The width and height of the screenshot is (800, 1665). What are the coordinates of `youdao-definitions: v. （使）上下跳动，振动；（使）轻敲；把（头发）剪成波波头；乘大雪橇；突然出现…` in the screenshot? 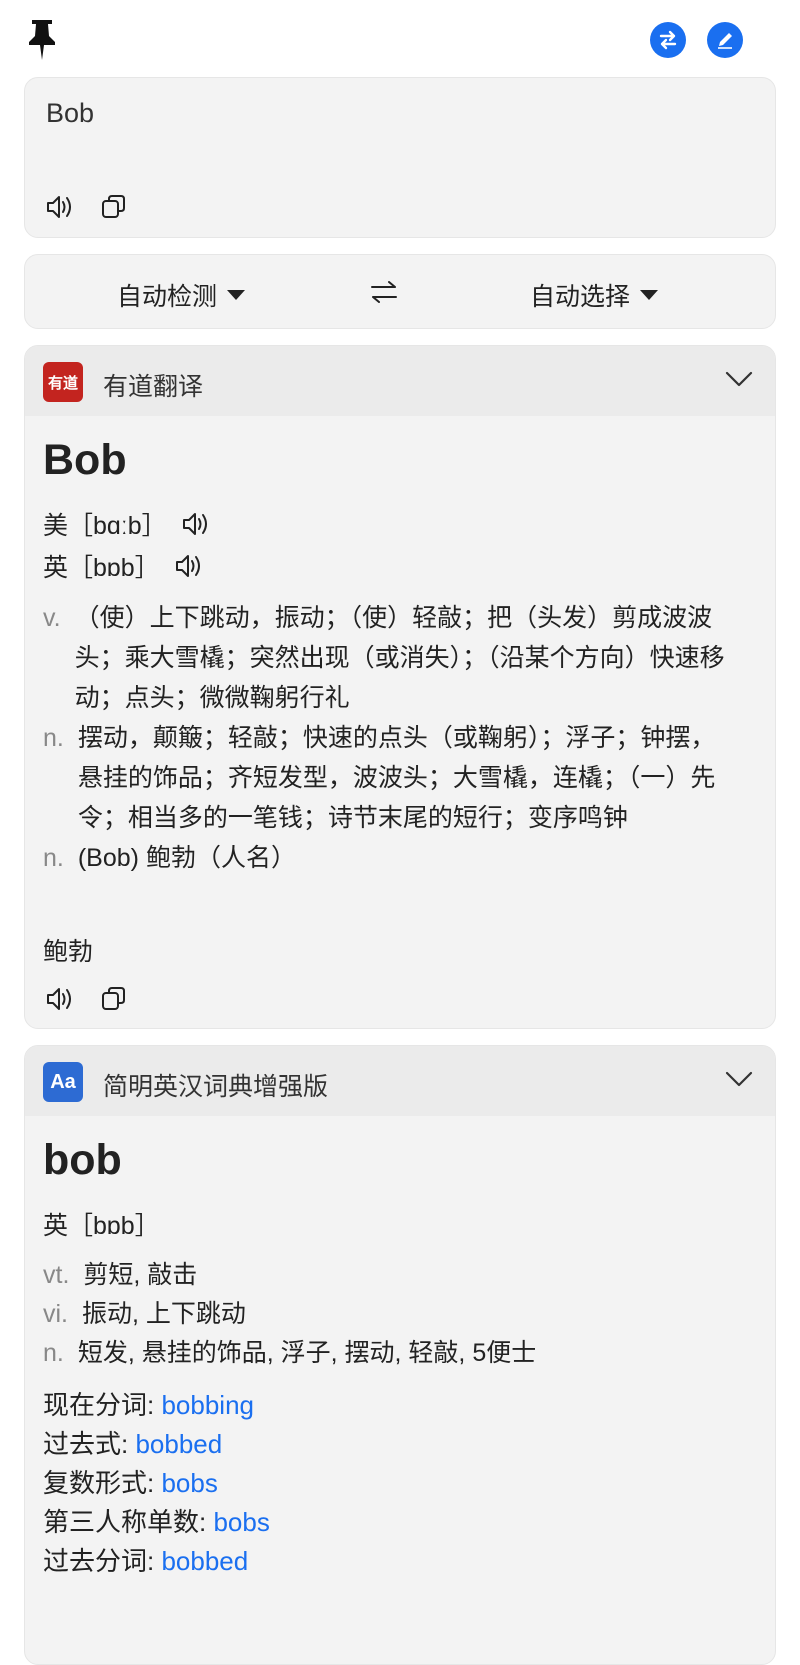 It's located at (388, 738).